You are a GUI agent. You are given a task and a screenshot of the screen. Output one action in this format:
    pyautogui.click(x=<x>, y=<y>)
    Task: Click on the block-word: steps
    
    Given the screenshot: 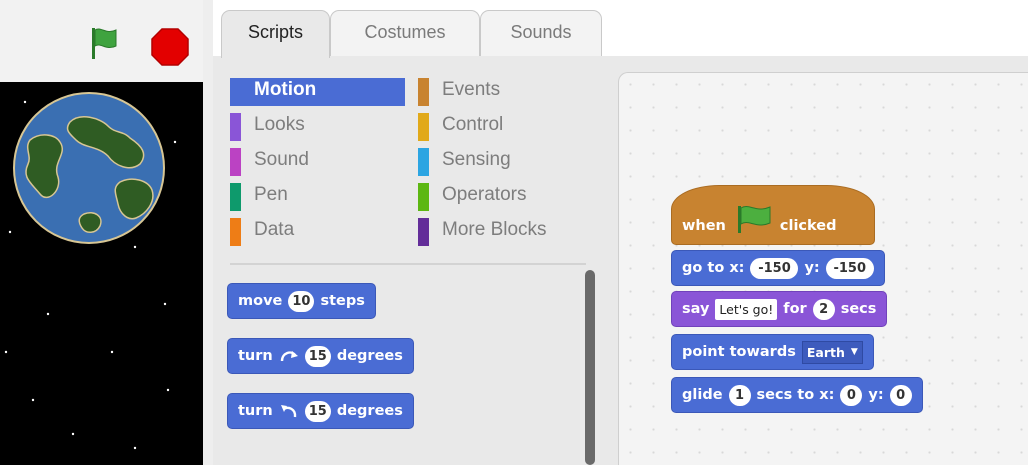 What is the action you would take?
    pyautogui.click(x=342, y=301)
    